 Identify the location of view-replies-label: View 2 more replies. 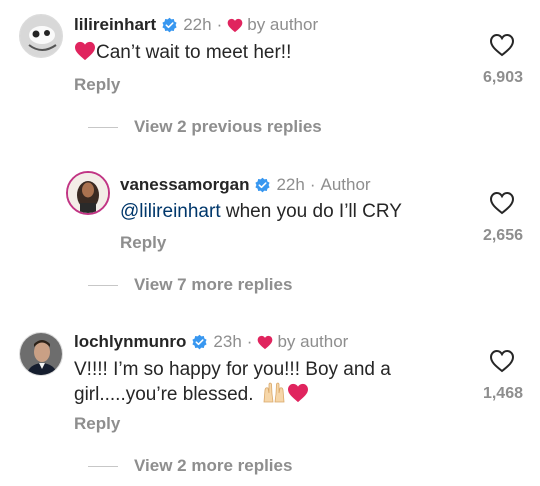
(213, 465).